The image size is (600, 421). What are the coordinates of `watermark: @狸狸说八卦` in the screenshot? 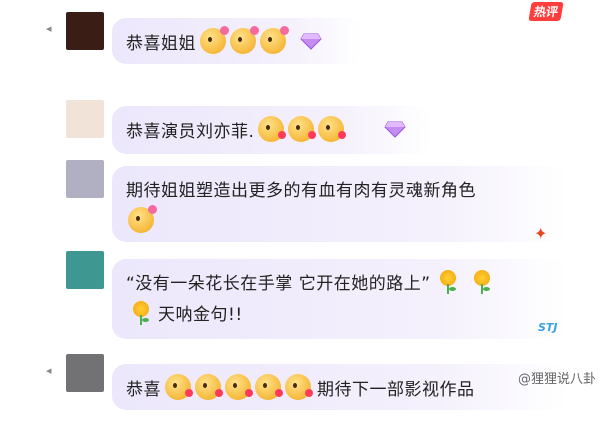 It's located at (556, 379).